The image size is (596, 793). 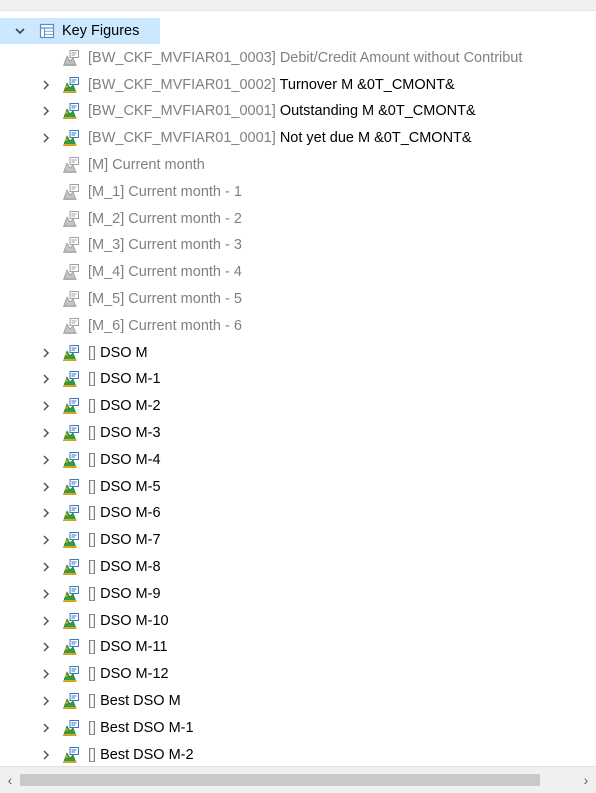 What do you see at coordinates (185, 299) in the screenshot?
I see `description: Current month - 5` at bounding box center [185, 299].